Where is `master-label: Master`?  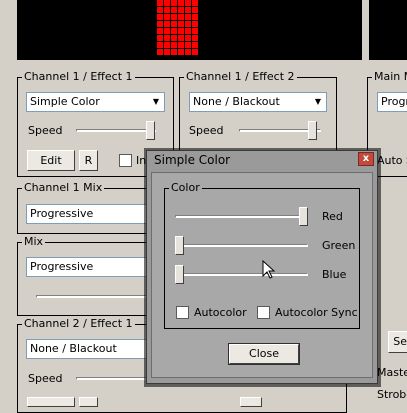
master-label: Master is located at coordinates (392, 372).